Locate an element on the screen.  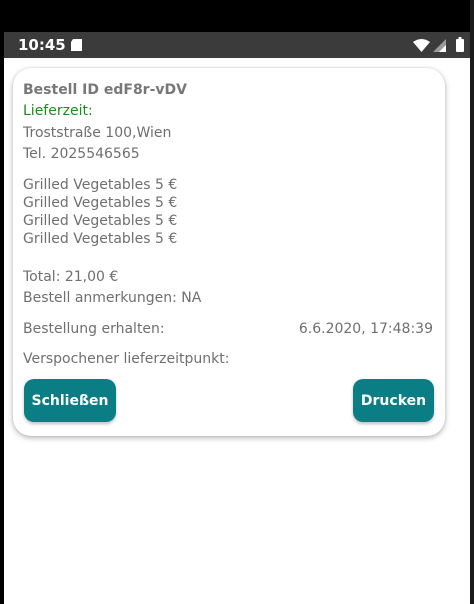
received-timestamp: 6.6.2020, 17:48:39 is located at coordinates (365, 329).